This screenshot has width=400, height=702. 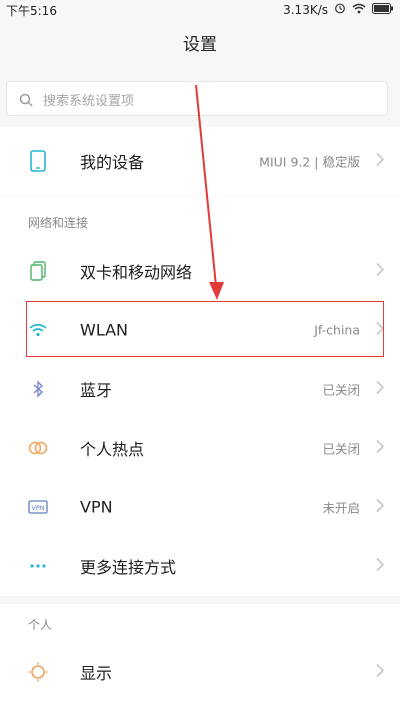 I want to click on vpn-value: 未开启, so click(x=341, y=507).